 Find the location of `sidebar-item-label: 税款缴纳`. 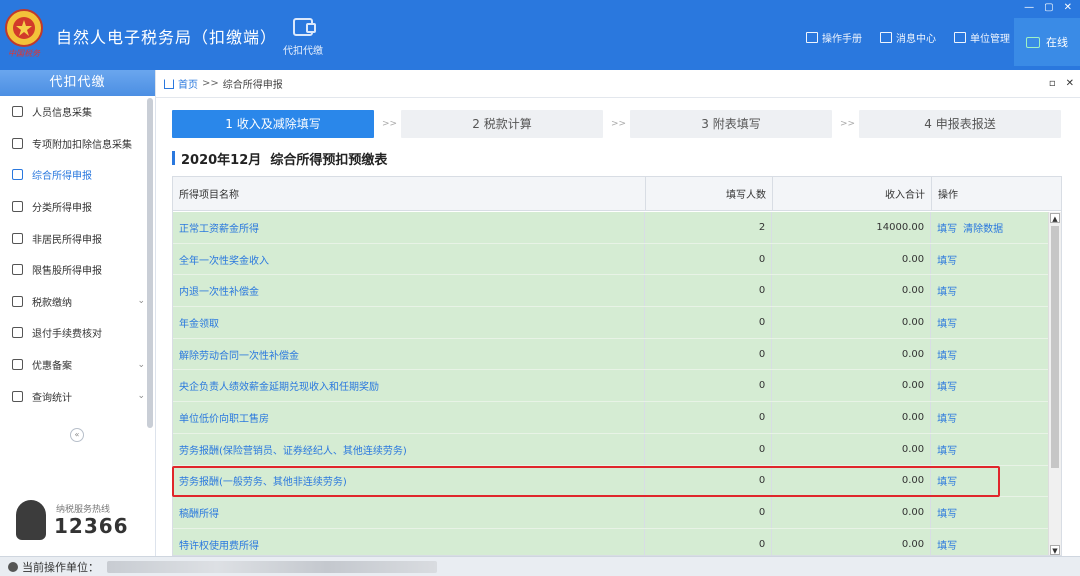

sidebar-item-label: 税款缴纳 is located at coordinates (52, 303).